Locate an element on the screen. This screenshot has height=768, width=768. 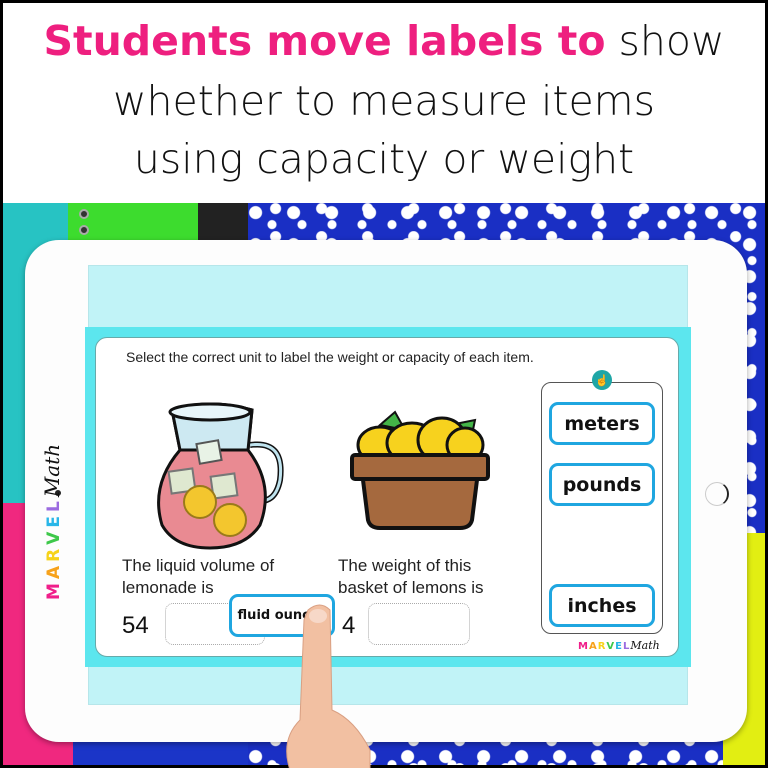
prompt-line: basket of lemons is is located at coordinates (411, 587).